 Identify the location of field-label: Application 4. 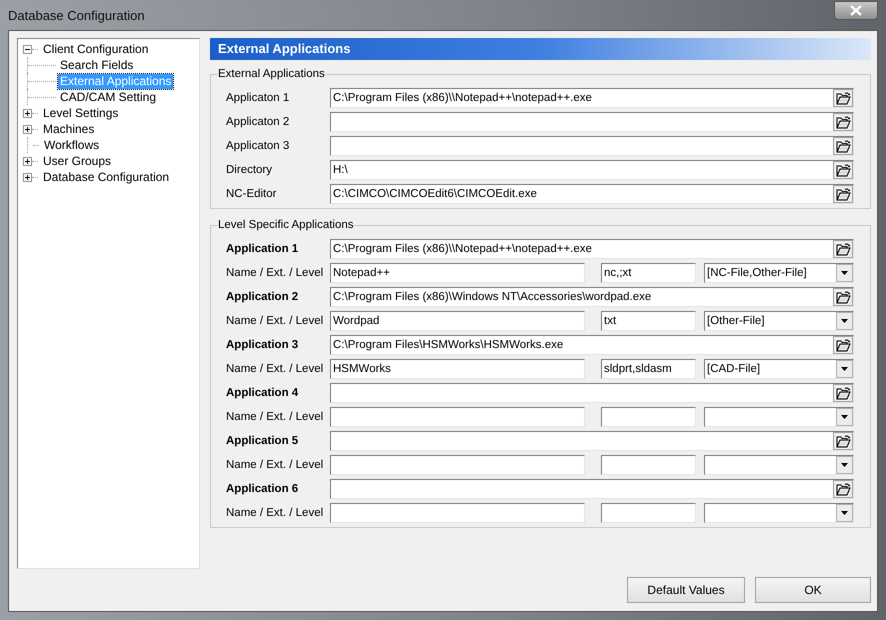
(263, 393).